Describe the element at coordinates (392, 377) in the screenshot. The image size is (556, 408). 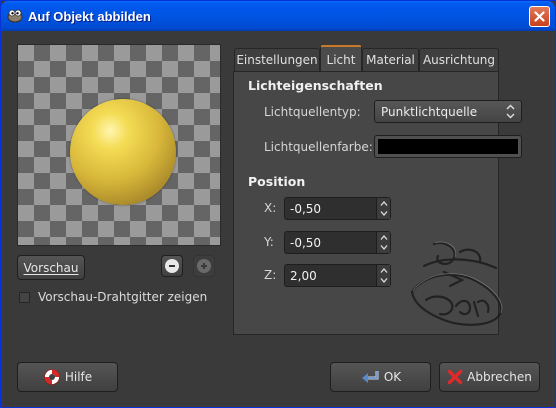
I see `ok-button-label: OK` at that location.